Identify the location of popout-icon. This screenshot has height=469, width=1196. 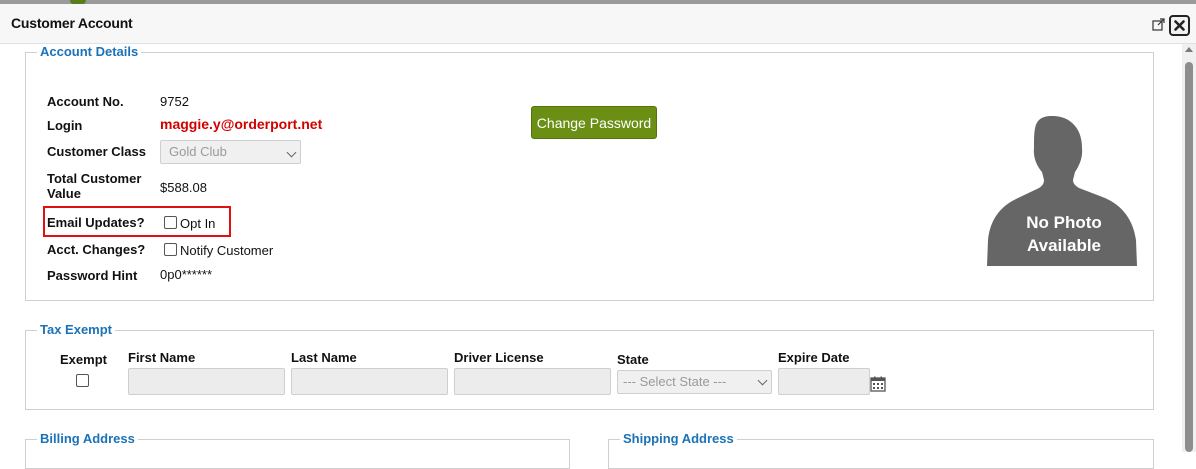
(1158, 24).